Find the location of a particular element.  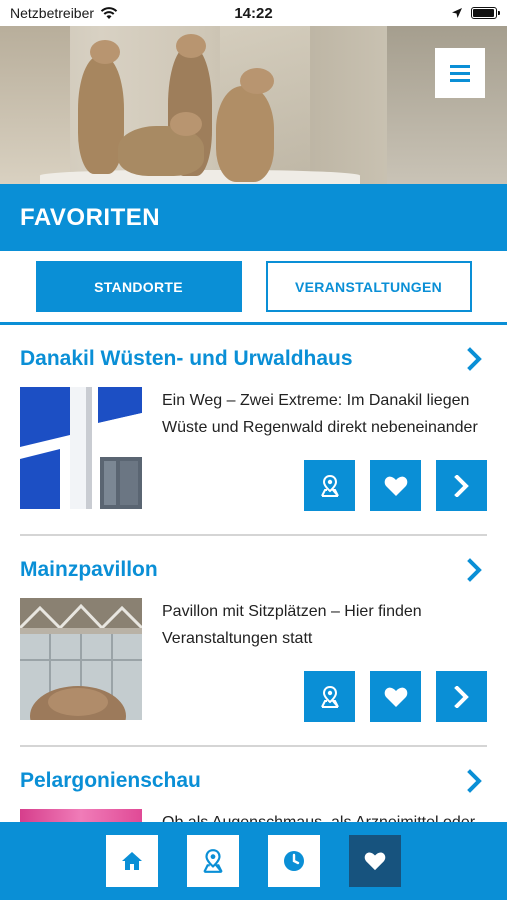

battery-icon is located at coordinates (485, 13).